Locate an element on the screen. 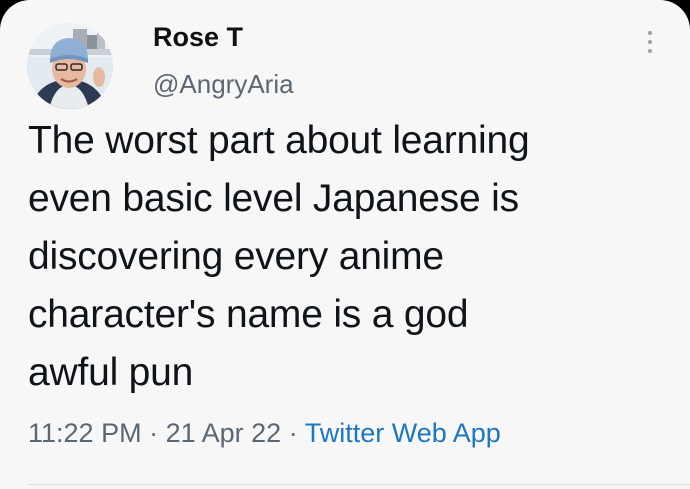 The image size is (690, 489). author-display-name: Rose T is located at coordinates (198, 37).